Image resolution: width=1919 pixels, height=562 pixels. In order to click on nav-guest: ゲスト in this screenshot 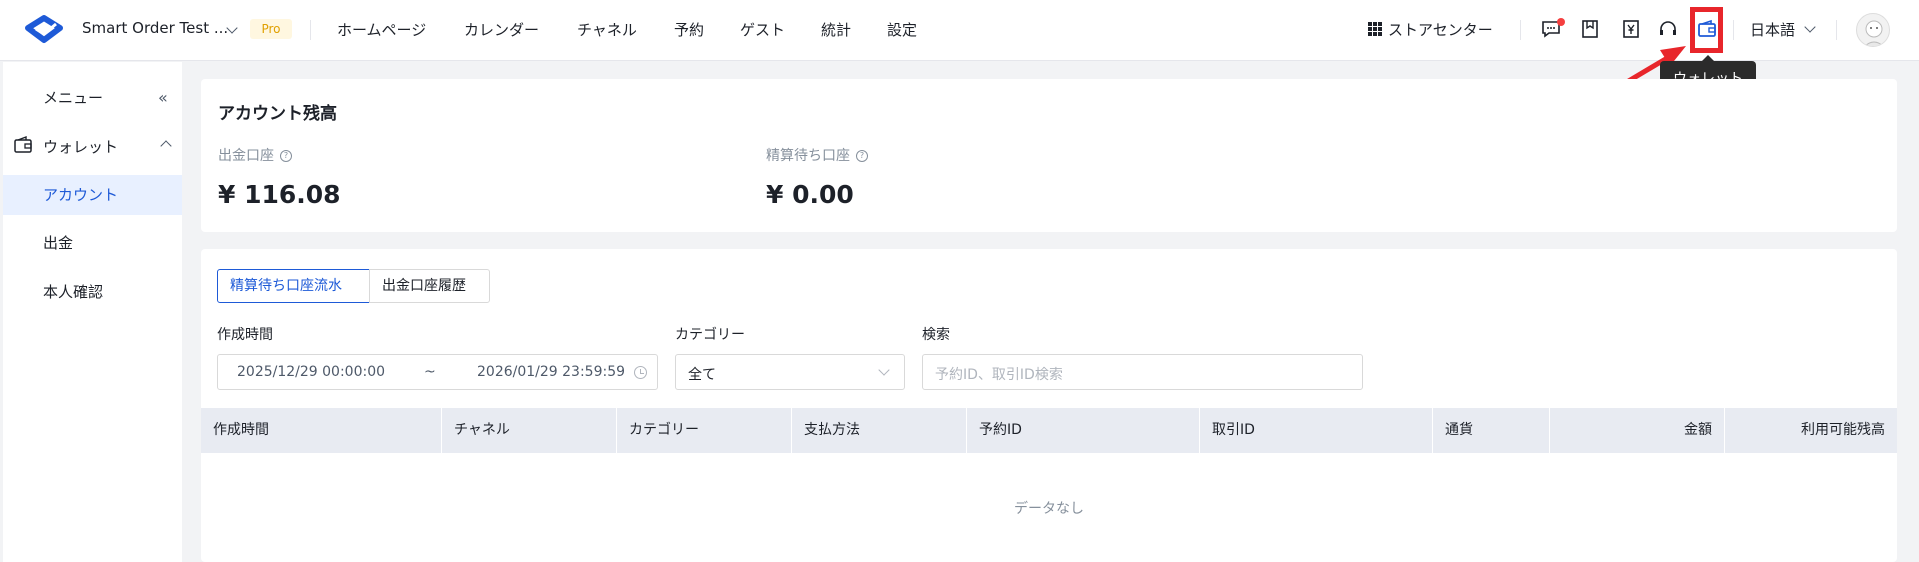, I will do `click(762, 29)`.